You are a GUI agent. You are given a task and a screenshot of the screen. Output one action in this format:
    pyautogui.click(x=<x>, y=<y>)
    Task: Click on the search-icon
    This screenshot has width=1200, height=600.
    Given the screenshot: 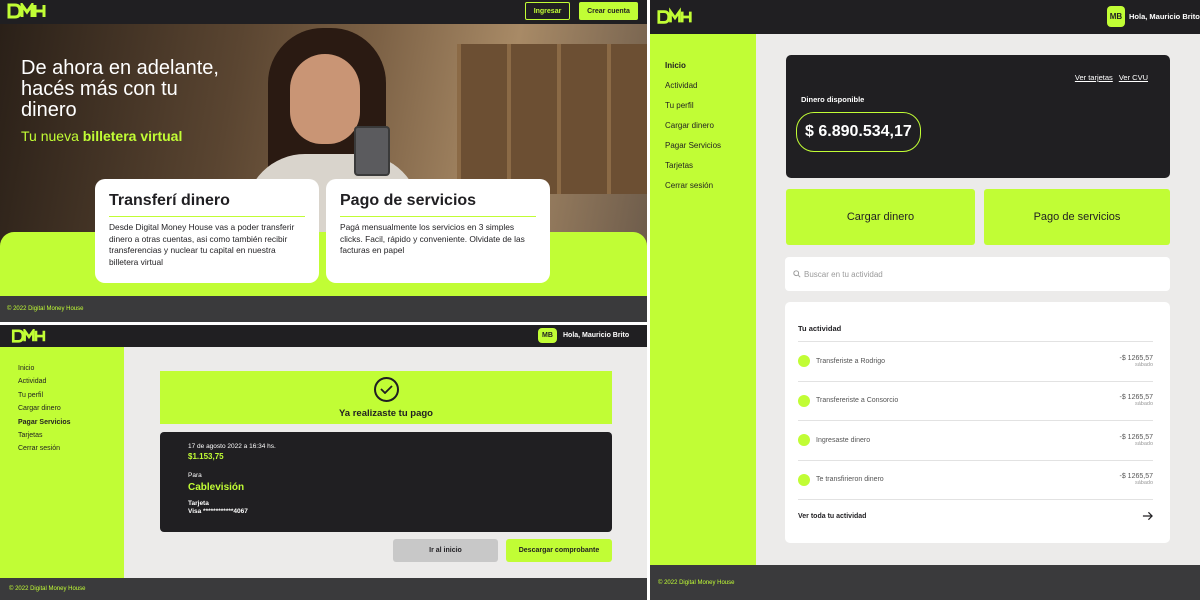 What is the action you would take?
    pyautogui.click(x=797, y=274)
    